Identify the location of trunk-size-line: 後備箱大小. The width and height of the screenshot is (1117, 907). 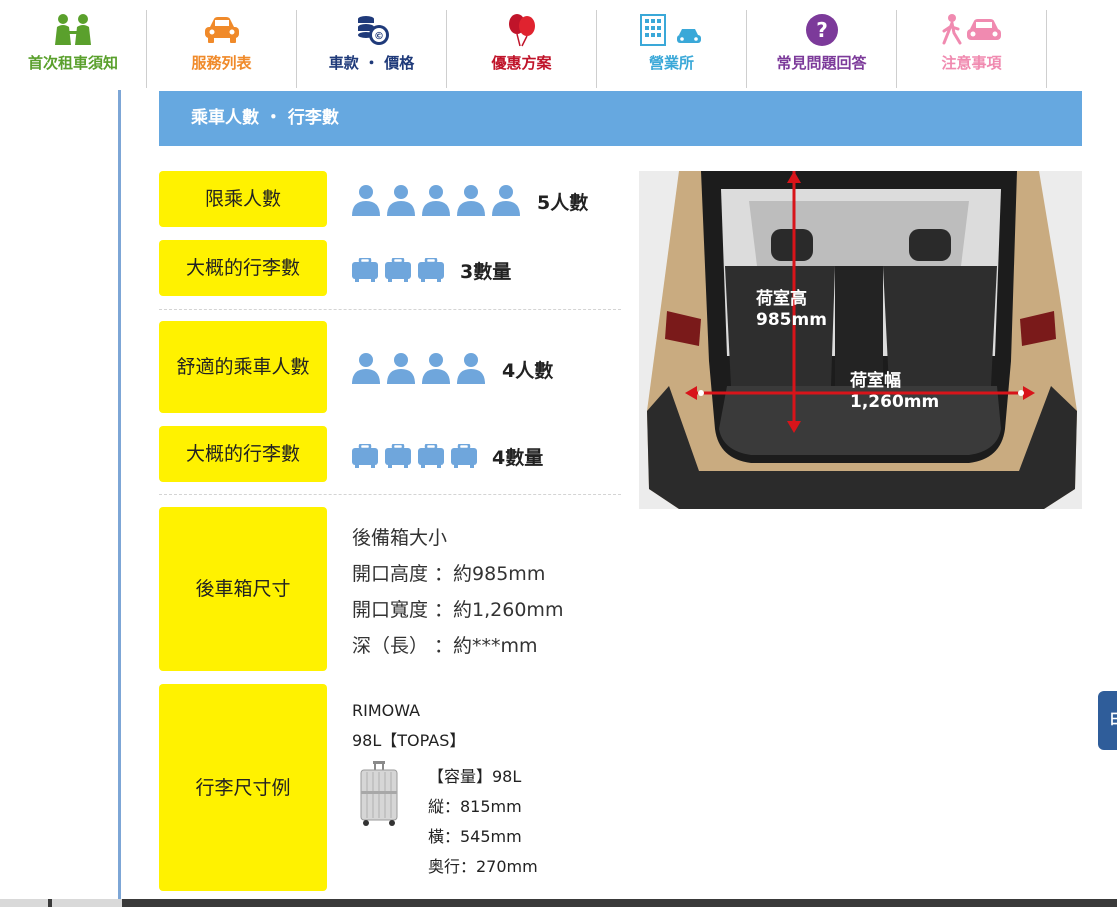
(400, 538).